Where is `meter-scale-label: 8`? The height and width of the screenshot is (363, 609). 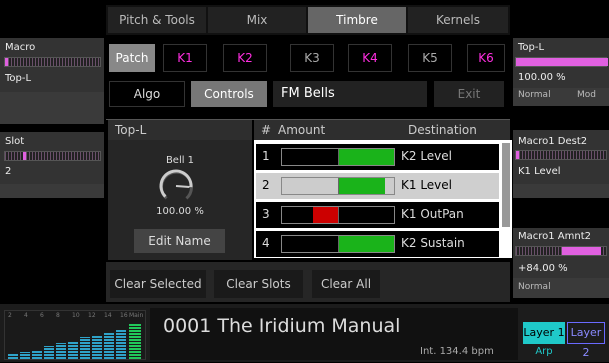 meter-scale-label: 8 is located at coordinates (58, 315).